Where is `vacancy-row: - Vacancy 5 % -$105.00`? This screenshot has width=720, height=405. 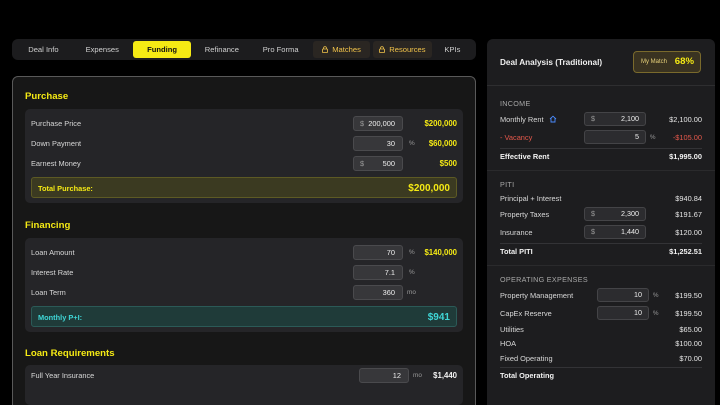 vacancy-row: - Vacancy 5 % -$105.00 is located at coordinates (601, 137).